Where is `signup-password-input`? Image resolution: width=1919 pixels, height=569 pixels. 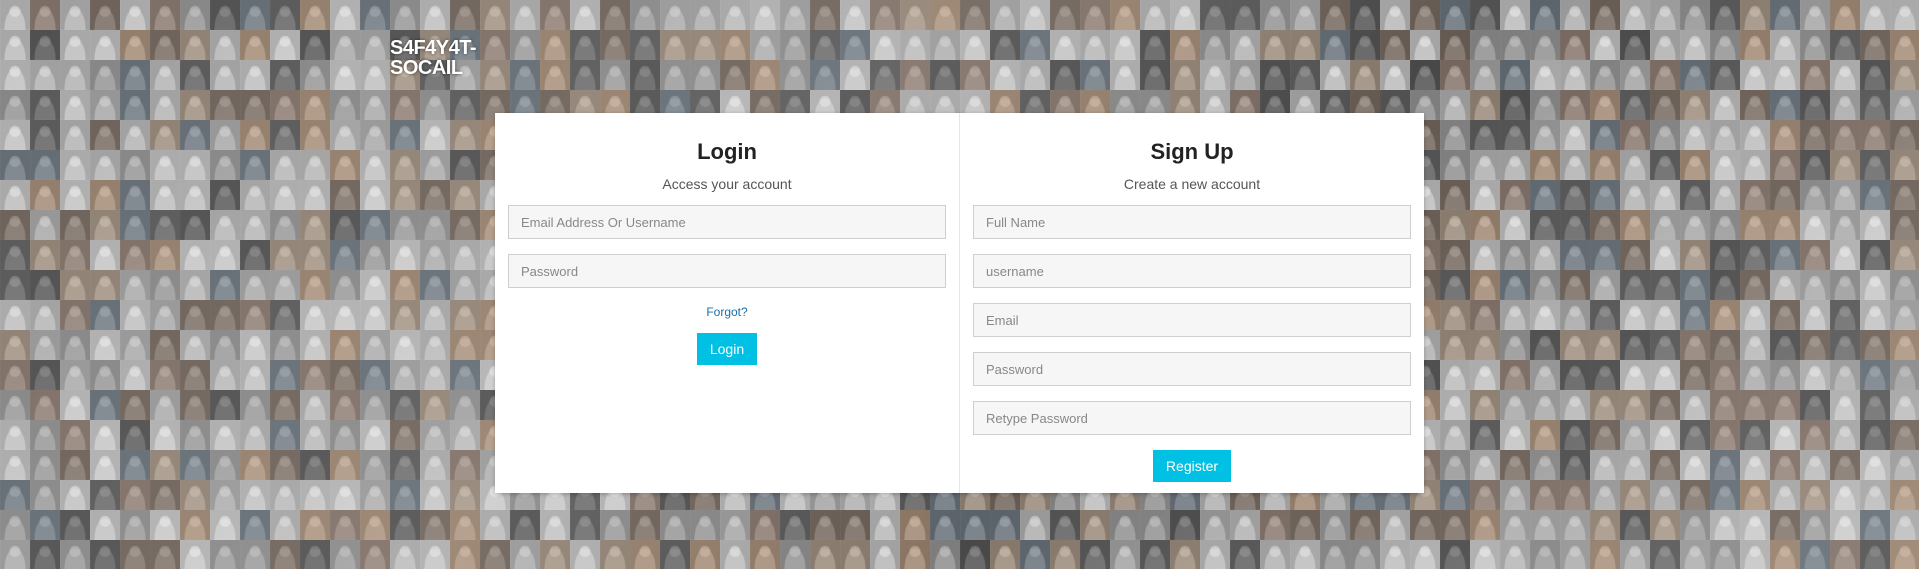 signup-password-input is located at coordinates (1192, 369).